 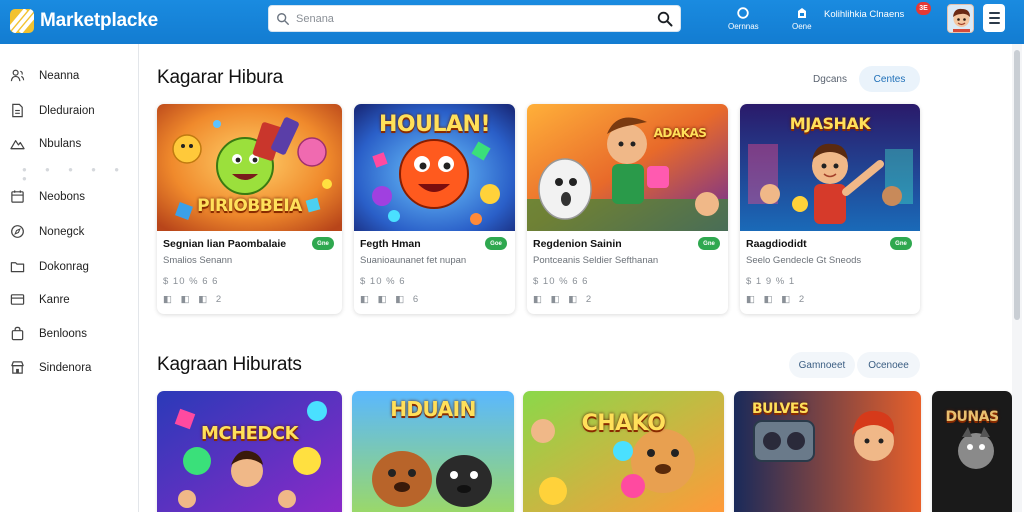 What do you see at coordinates (972, 417) in the screenshot?
I see `game-art-title: DUNAS` at bounding box center [972, 417].